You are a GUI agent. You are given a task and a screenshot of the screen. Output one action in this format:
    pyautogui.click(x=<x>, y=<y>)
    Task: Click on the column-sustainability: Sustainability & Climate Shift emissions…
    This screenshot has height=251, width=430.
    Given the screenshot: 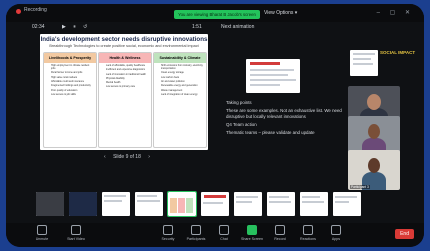 What is the action you would take?
    pyautogui.click(x=180, y=100)
    